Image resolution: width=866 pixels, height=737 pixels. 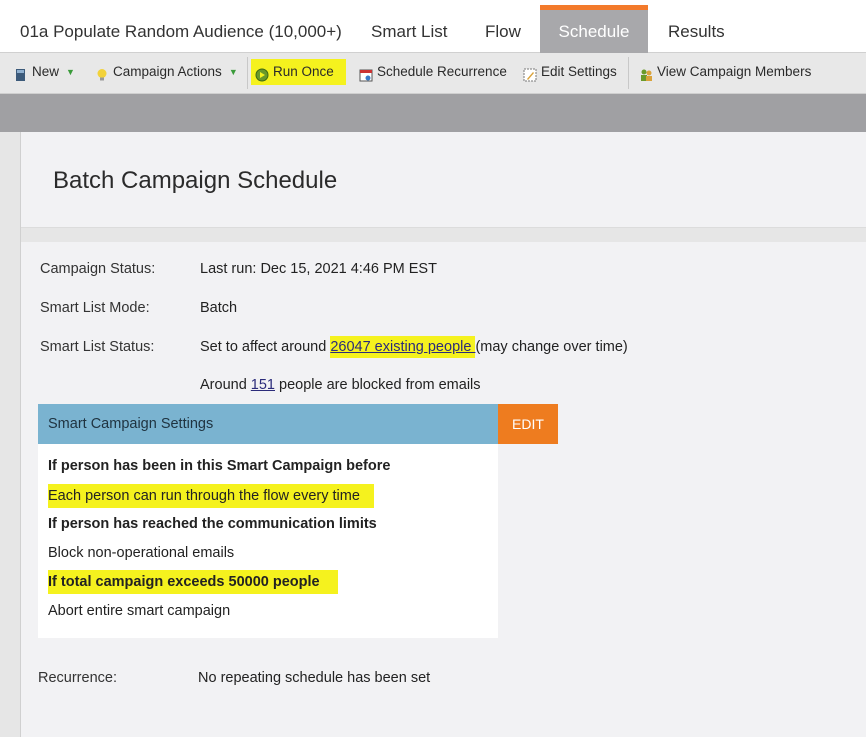 What do you see at coordinates (530, 73) in the screenshot?
I see `edit-settings-icon` at bounding box center [530, 73].